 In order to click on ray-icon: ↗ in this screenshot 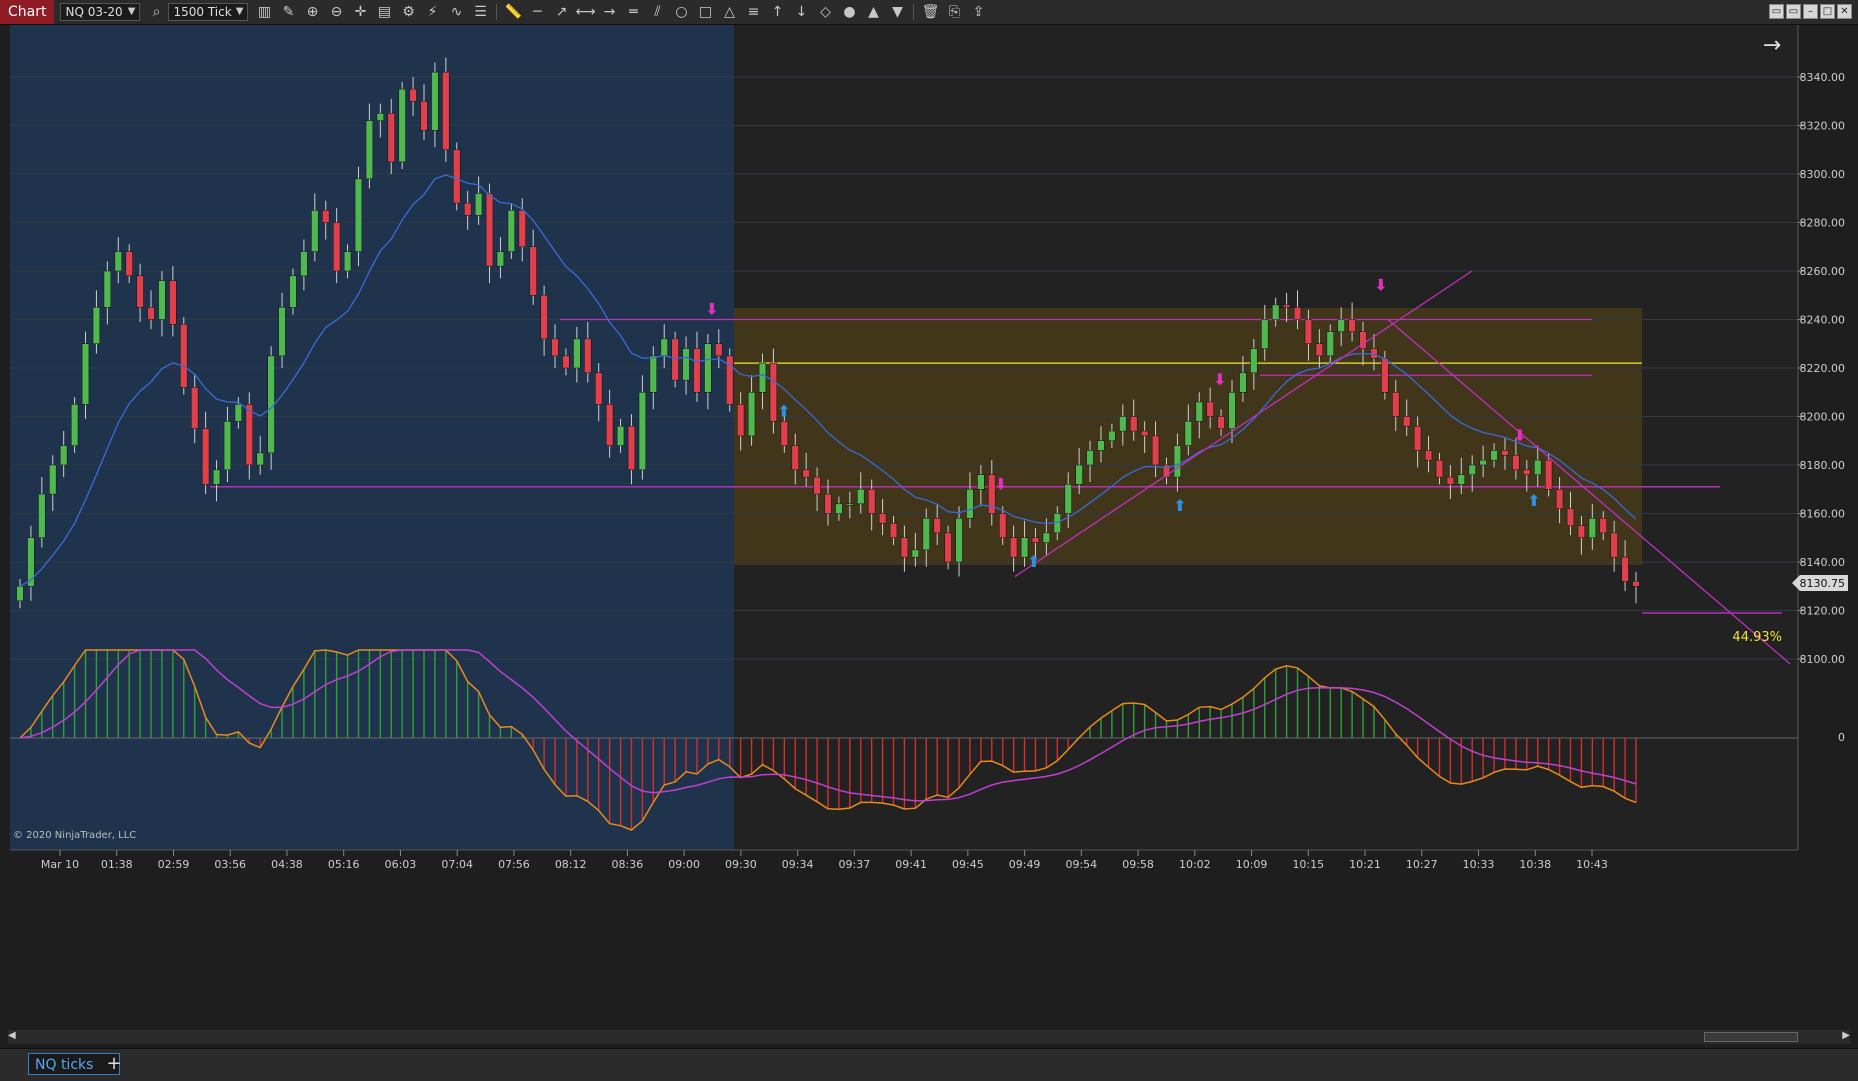, I will do `click(561, 12)`.